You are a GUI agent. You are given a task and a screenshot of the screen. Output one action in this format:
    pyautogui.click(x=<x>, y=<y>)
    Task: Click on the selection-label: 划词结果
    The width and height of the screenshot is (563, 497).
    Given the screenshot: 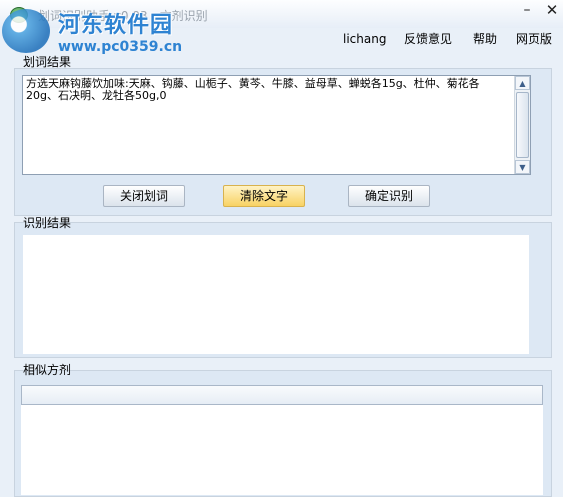 What is the action you would take?
    pyautogui.click(x=47, y=62)
    